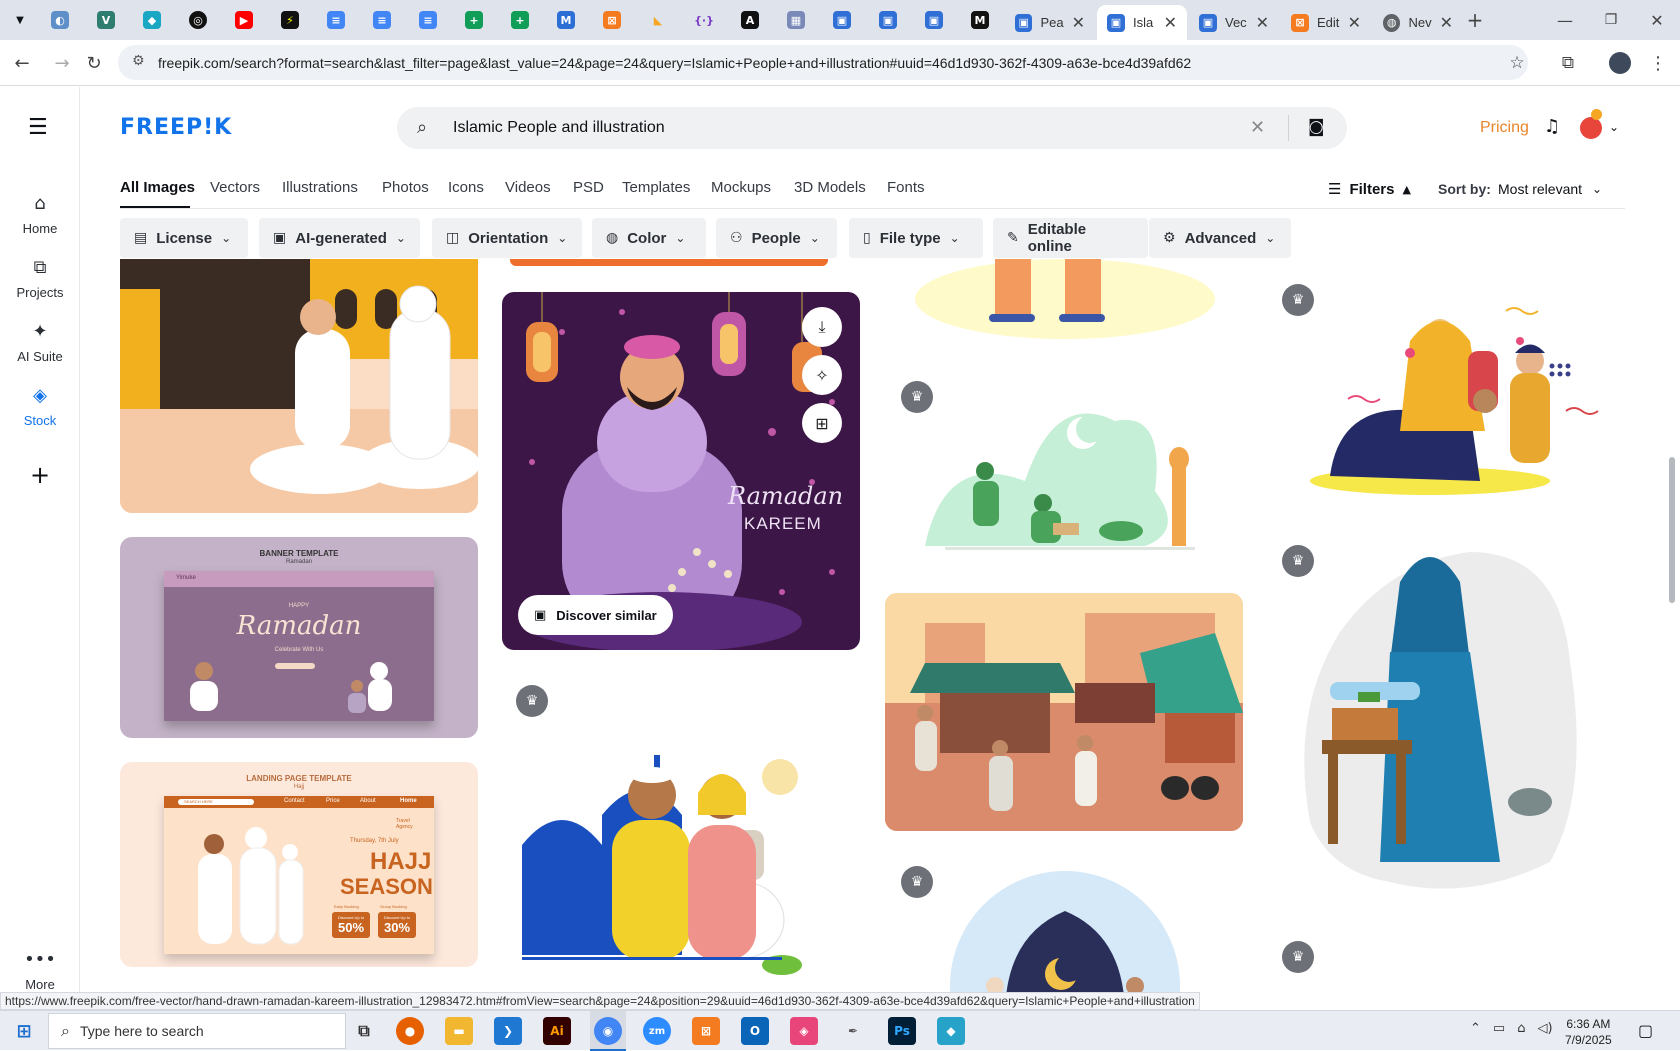 The image size is (1680, 1051). Describe the element at coordinates (40, 475) in the screenshot. I see `add-icon: +` at that location.